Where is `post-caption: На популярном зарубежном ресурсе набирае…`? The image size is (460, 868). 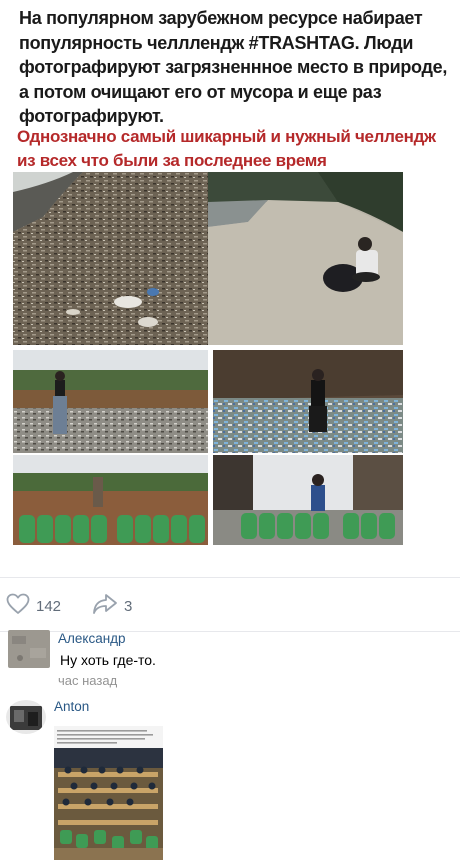 post-caption: На популярном зарубежном ресурсе набирае… is located at coordinates (233, 67).